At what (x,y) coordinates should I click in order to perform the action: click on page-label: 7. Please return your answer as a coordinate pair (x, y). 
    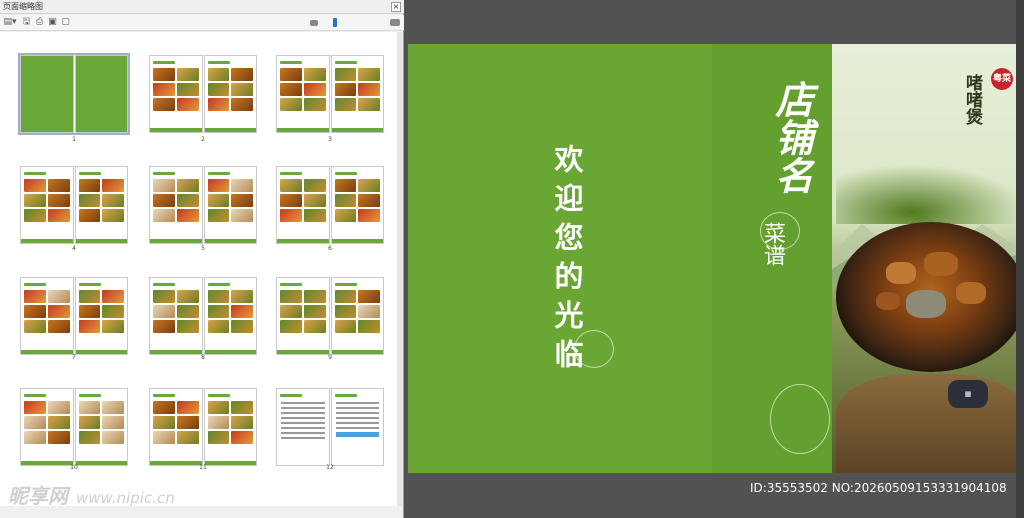
    Looking at the image, I should click on (74, 357).